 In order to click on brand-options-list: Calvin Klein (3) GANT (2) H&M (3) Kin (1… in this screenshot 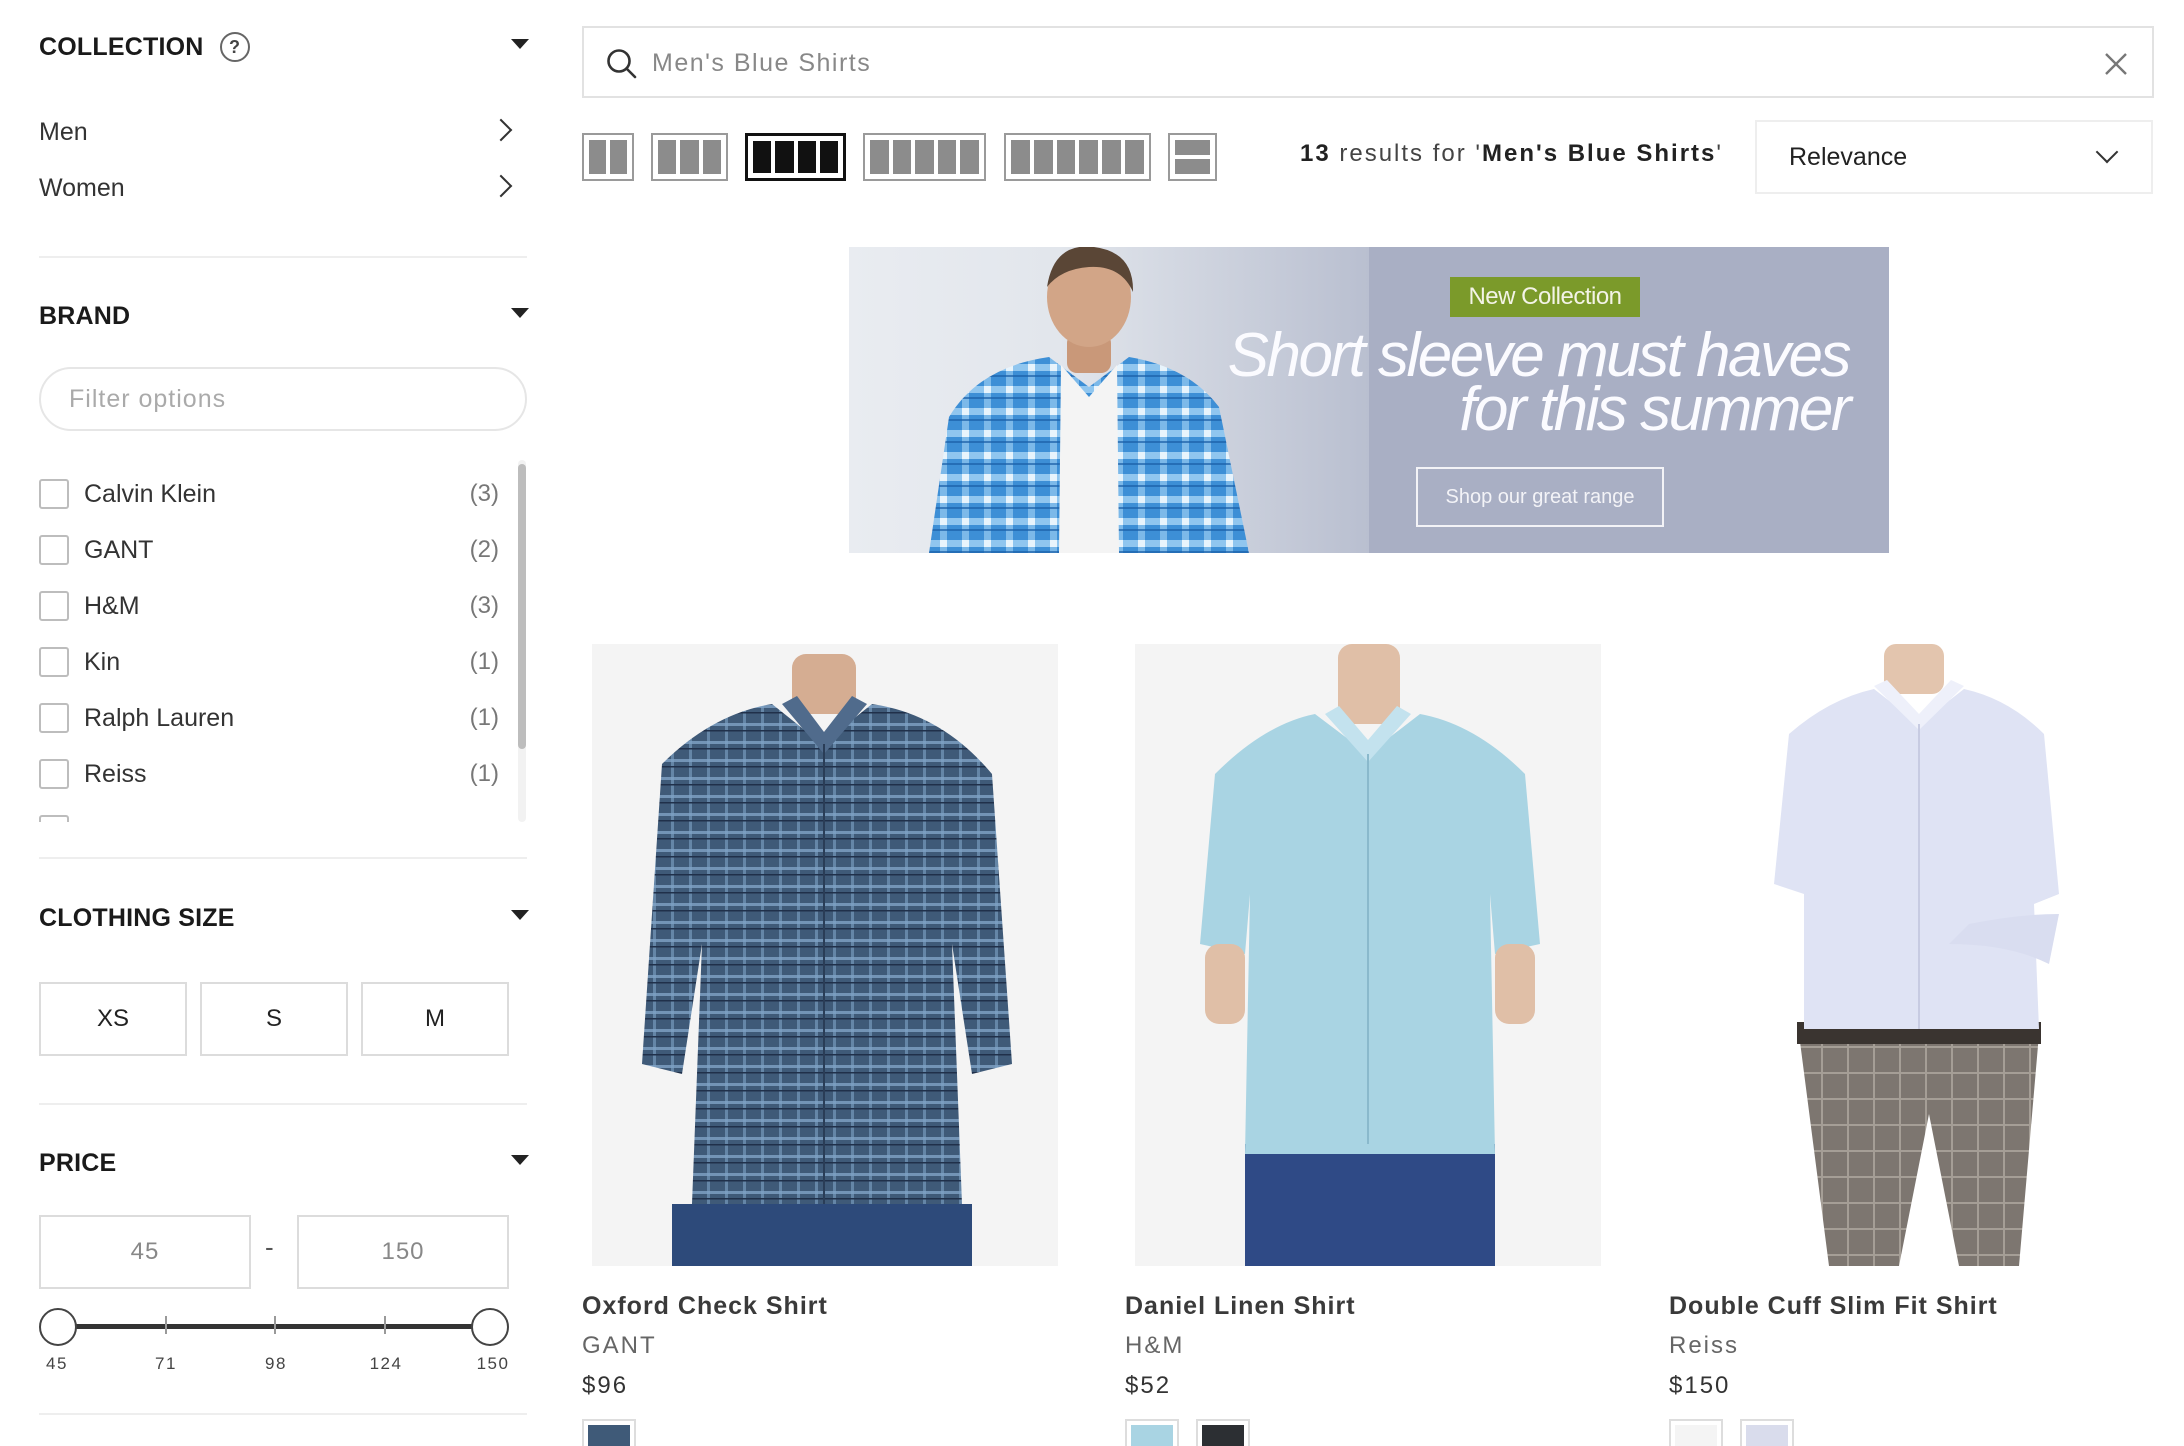, I will do `click(284, 641)`.